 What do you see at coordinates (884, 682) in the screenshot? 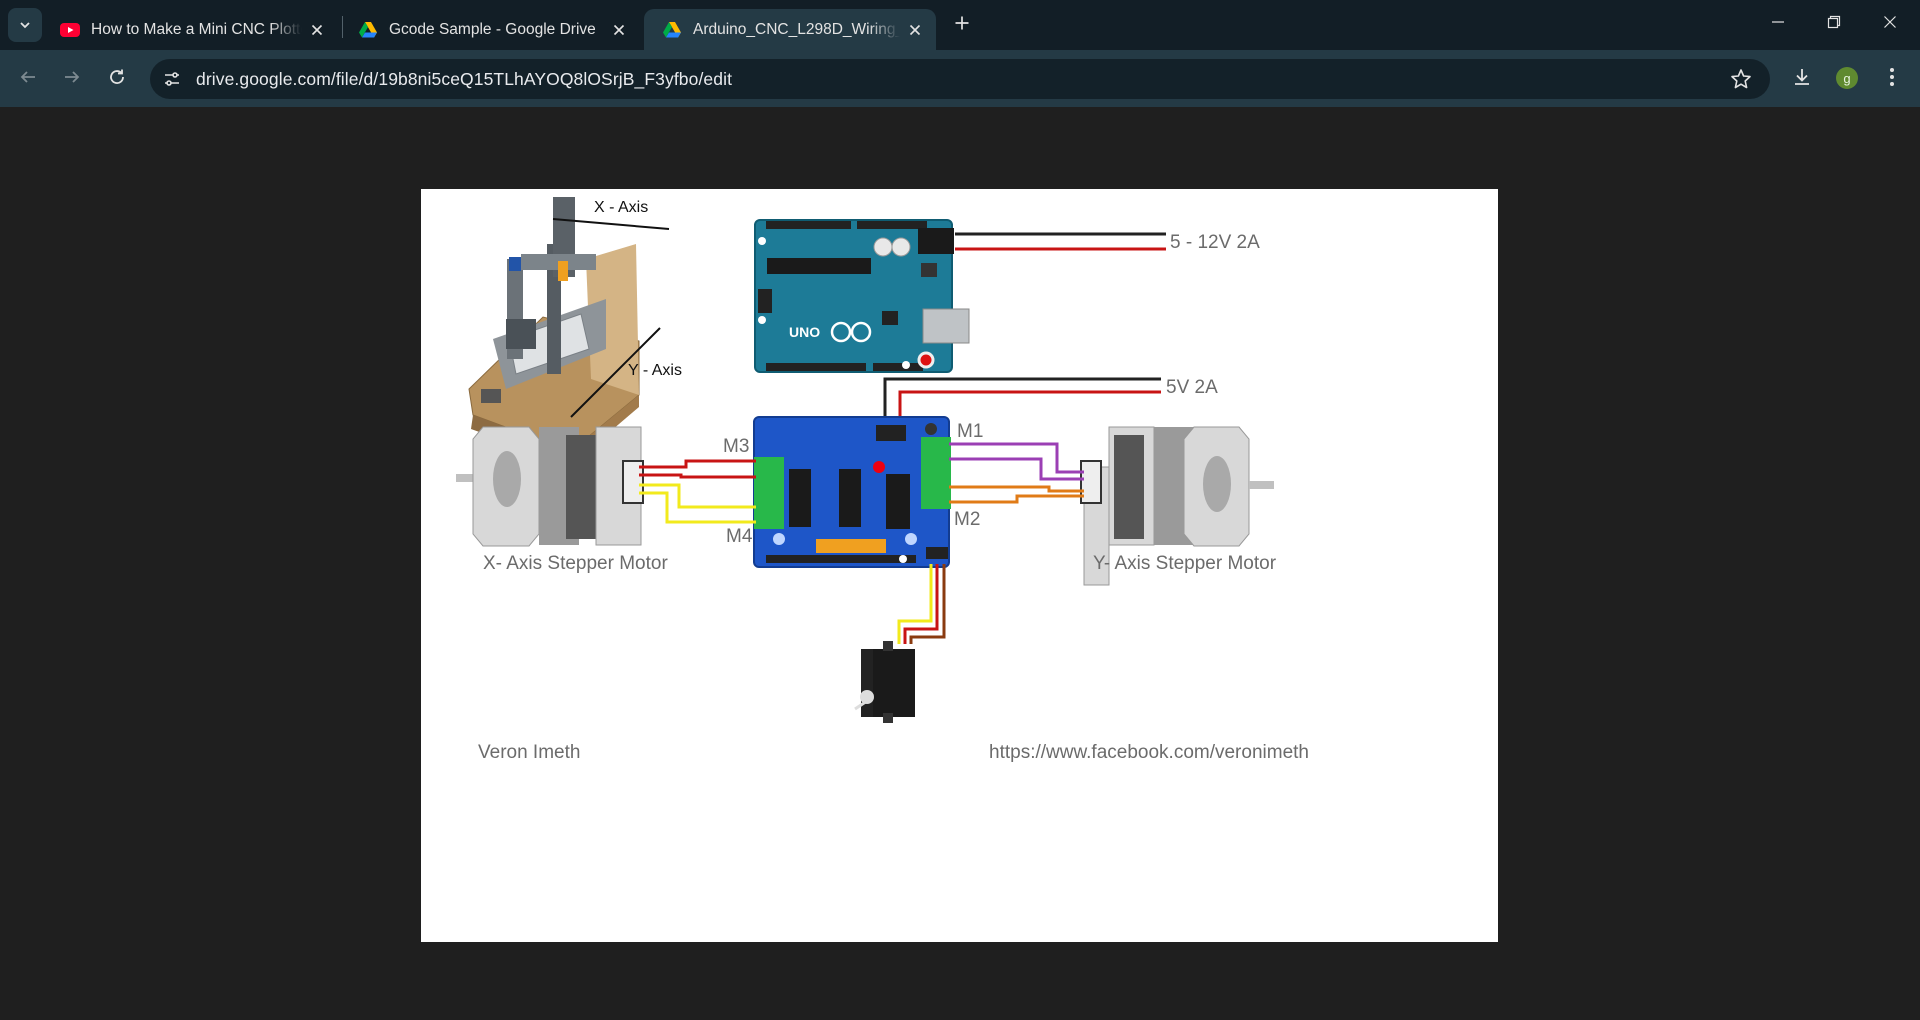
I see `servo-motor` at bounding box center [884, 682].